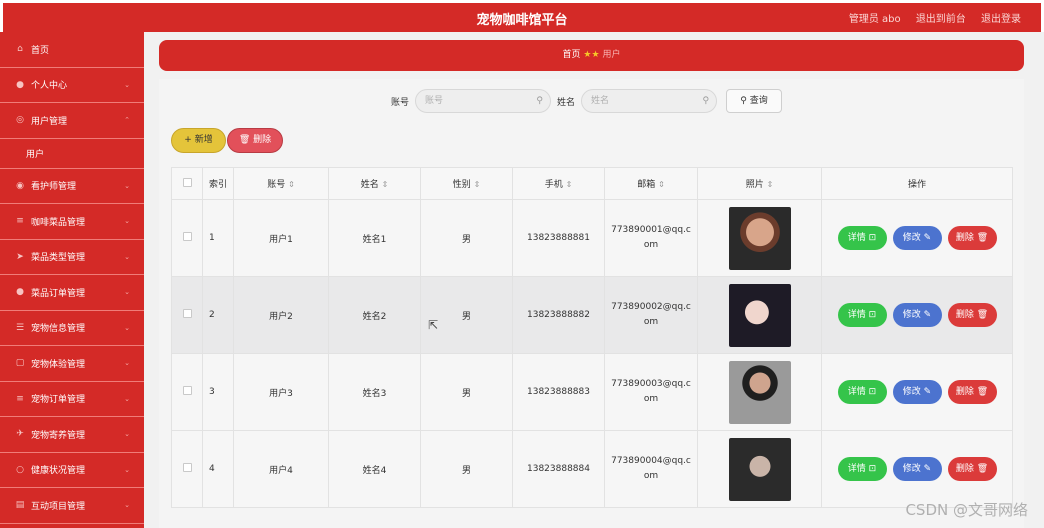 The height and width of the screenshot is (528, 1044). I want to click on sidebar-item-health-status: ○ 健康状况管理 ⌄, so click(72, 470).